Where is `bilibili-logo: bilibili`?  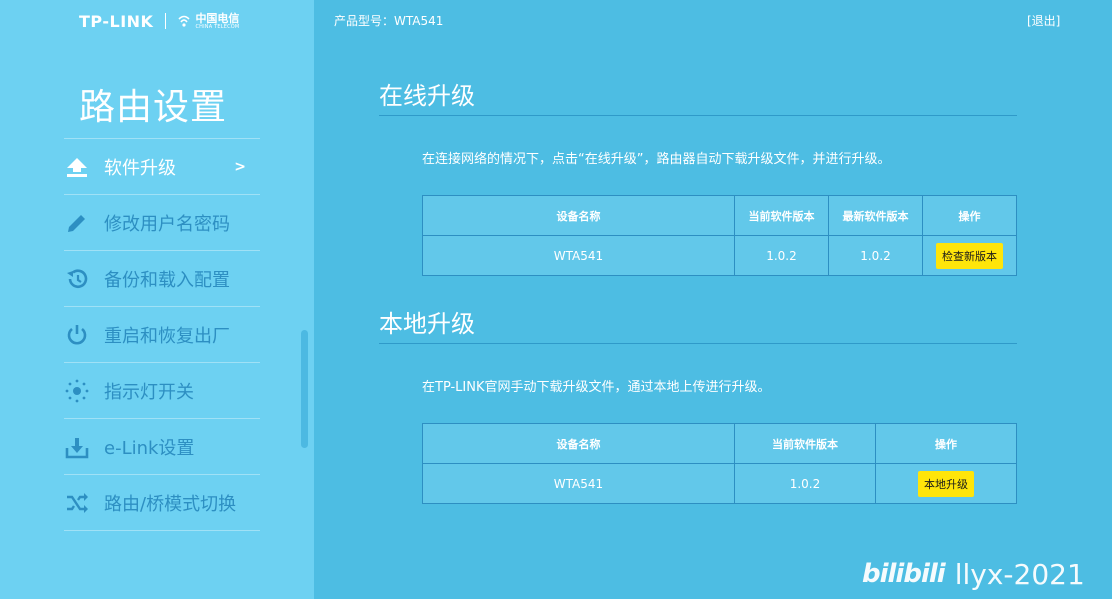 bilibili-logo: bilibili is located at coordinates (904, 574).